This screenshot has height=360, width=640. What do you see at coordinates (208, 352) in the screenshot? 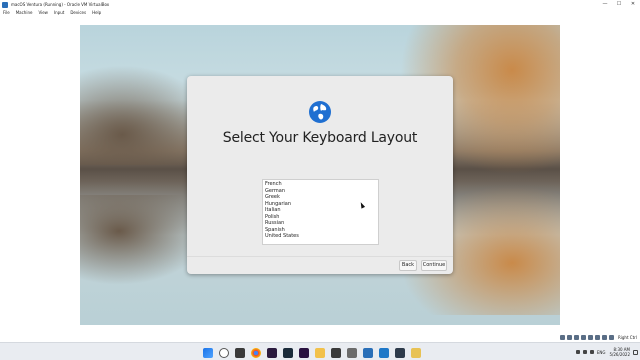
I see `windows-start-icon` at bounding box center [208, 352].